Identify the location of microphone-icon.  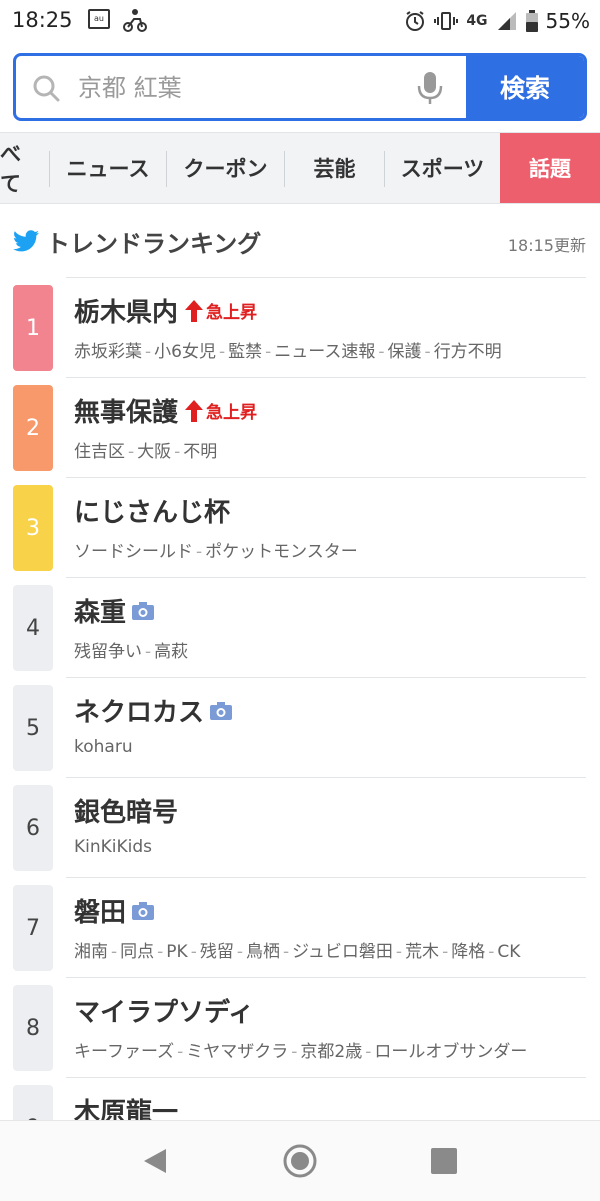
(430, 88).